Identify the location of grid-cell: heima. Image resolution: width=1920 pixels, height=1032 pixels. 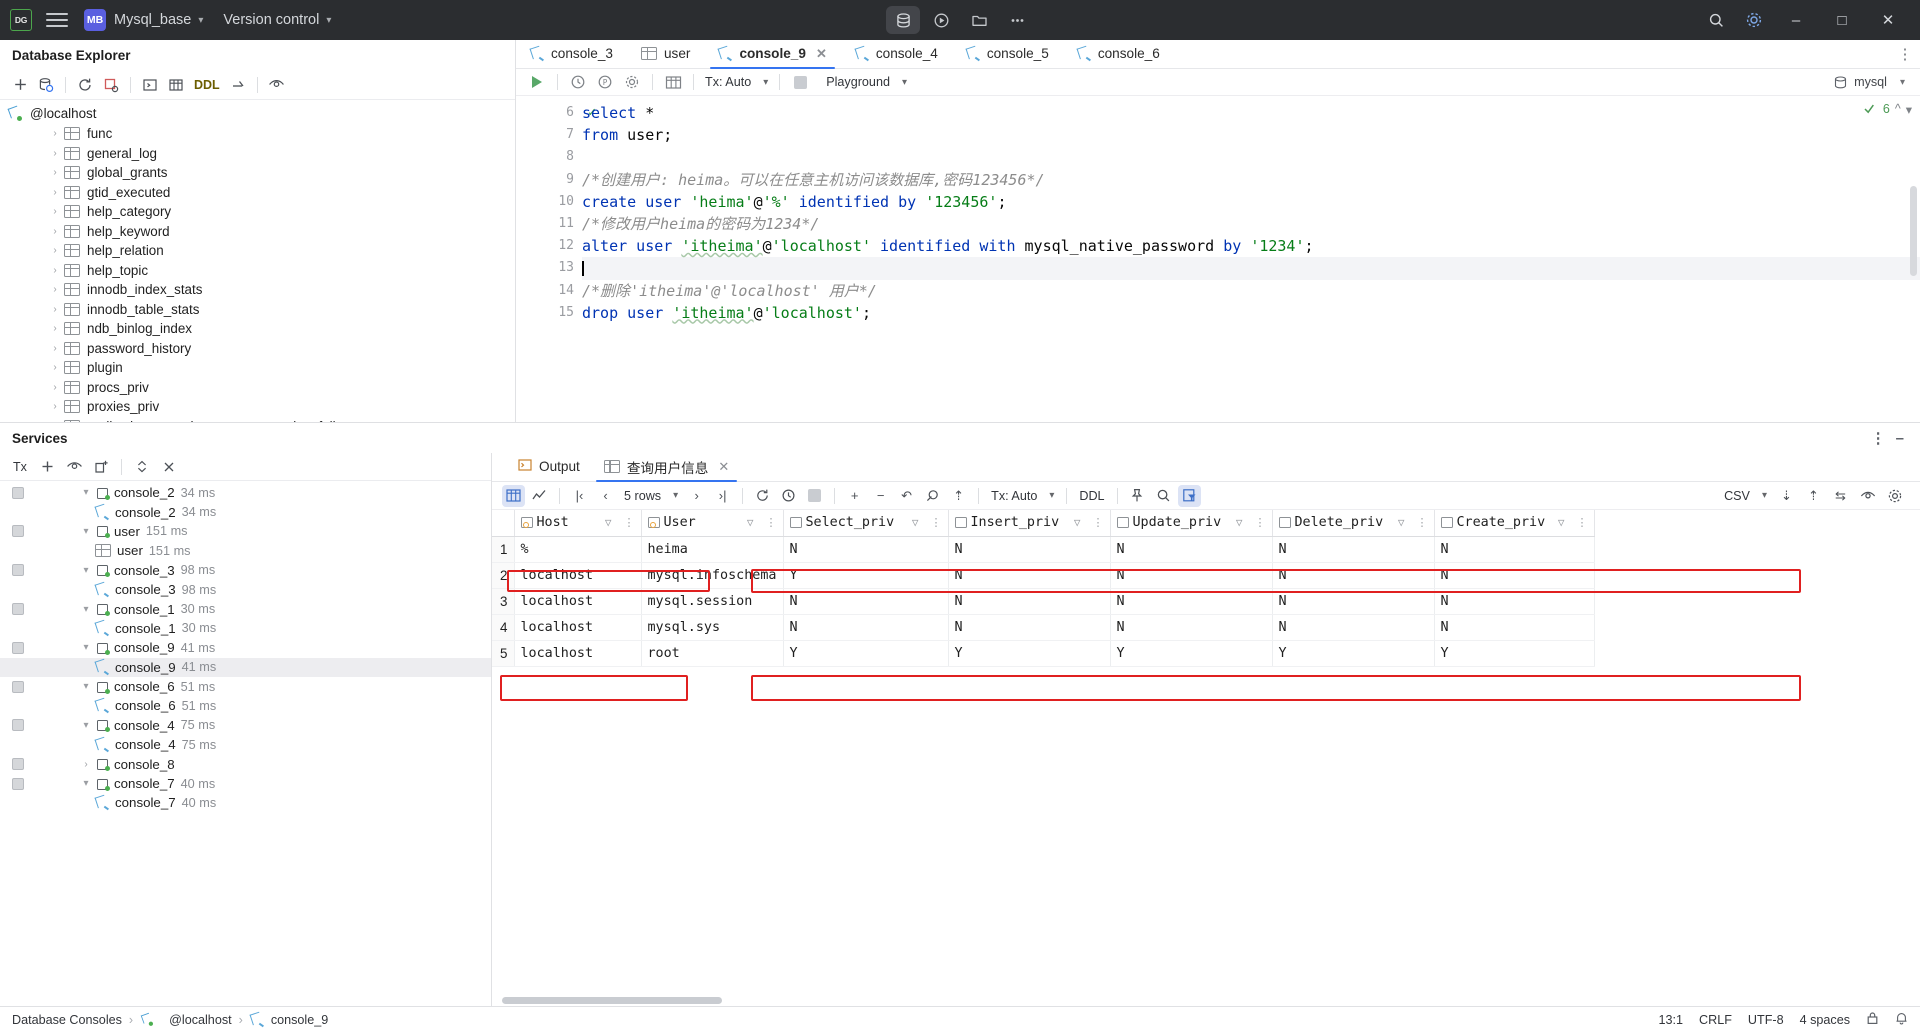
(712, 549).